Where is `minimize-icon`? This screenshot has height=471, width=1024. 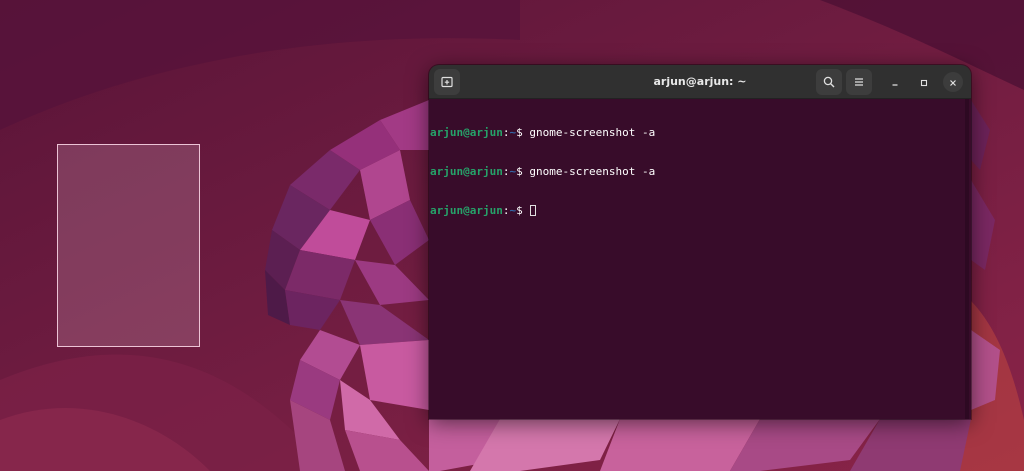
minimize-icon is located at coordinates (895, 82).